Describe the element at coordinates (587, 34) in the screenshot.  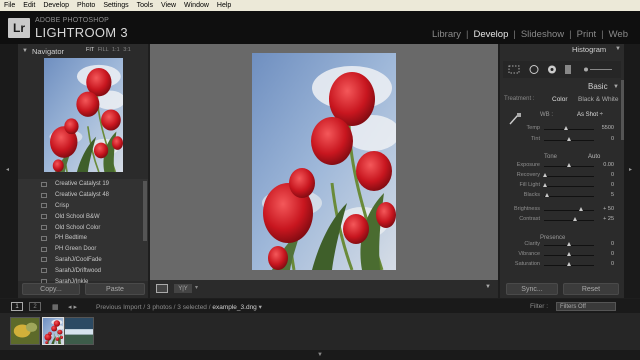
I see `module-print: Print` at that location.